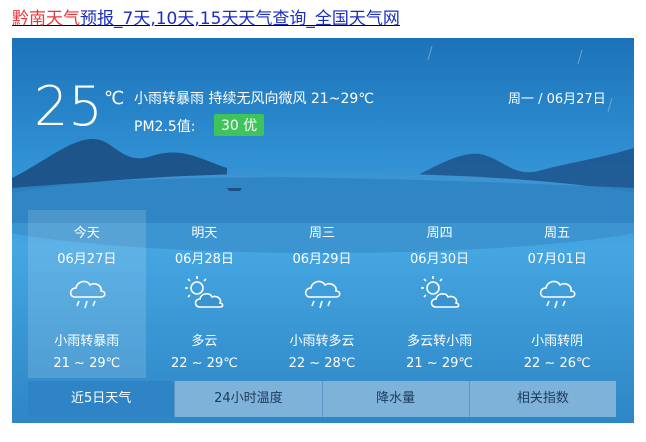  What do you see at coordinates (46, 19) in the screenshot?
I see `city-link: 黔南天气` at bounding box center [46, 19].